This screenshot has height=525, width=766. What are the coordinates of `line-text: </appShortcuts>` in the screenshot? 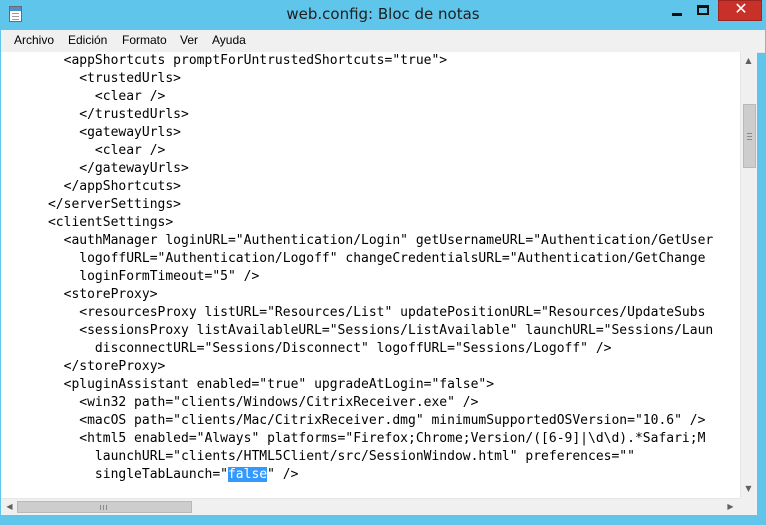 It's located at (91, 186).